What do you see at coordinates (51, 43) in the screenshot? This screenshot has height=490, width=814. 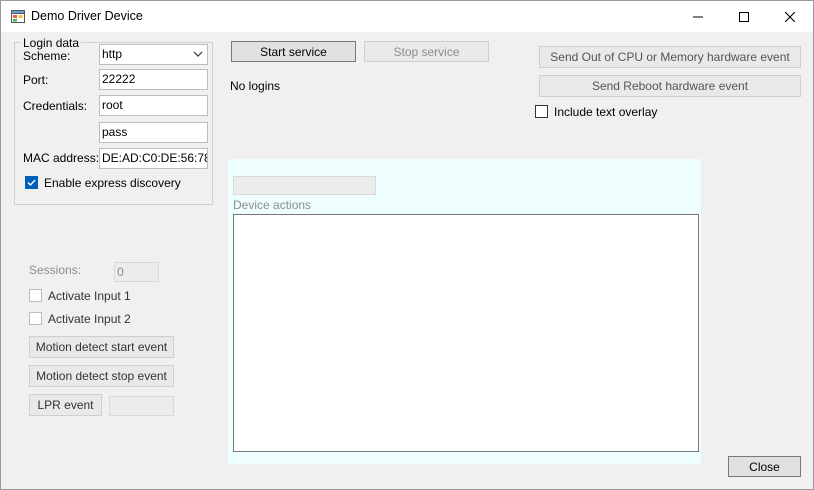 I see `login-data-legend: Login data` at bounding box center [51, 43].